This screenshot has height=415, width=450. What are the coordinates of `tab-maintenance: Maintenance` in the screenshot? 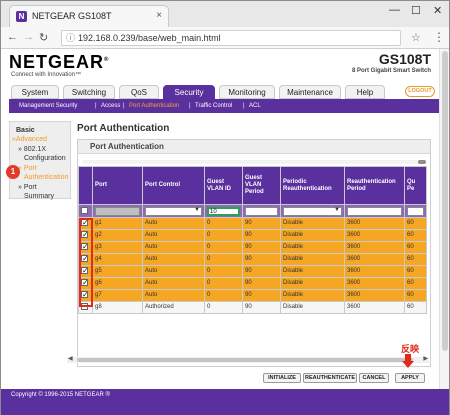 It's located at (310, 92).